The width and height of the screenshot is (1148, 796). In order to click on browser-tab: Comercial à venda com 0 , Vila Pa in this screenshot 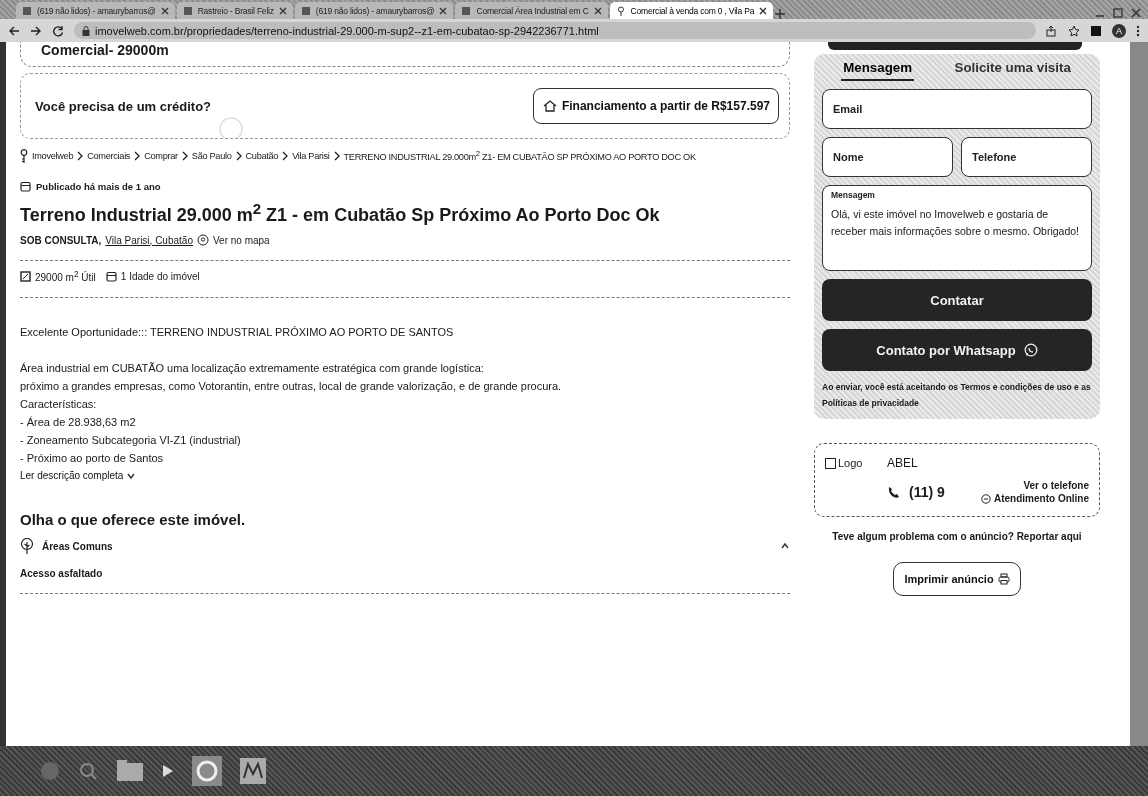, I will do `click(691, 10)`.